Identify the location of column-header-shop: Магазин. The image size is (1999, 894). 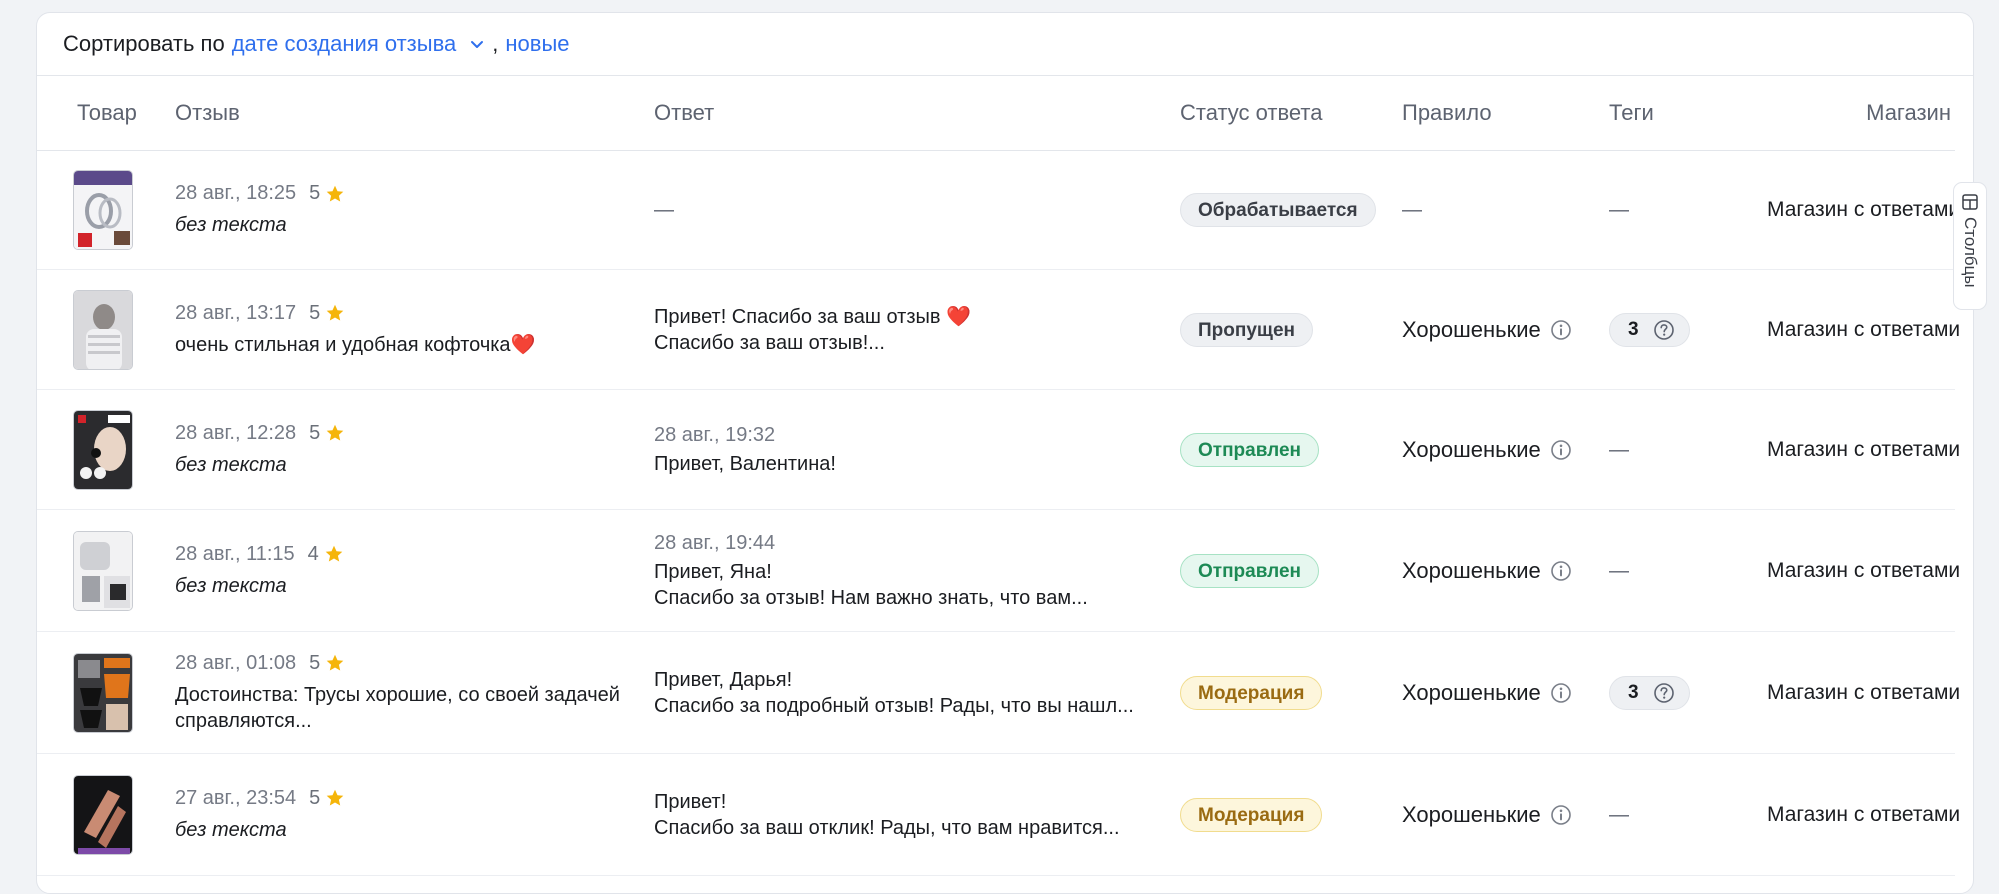
(1861, 113).